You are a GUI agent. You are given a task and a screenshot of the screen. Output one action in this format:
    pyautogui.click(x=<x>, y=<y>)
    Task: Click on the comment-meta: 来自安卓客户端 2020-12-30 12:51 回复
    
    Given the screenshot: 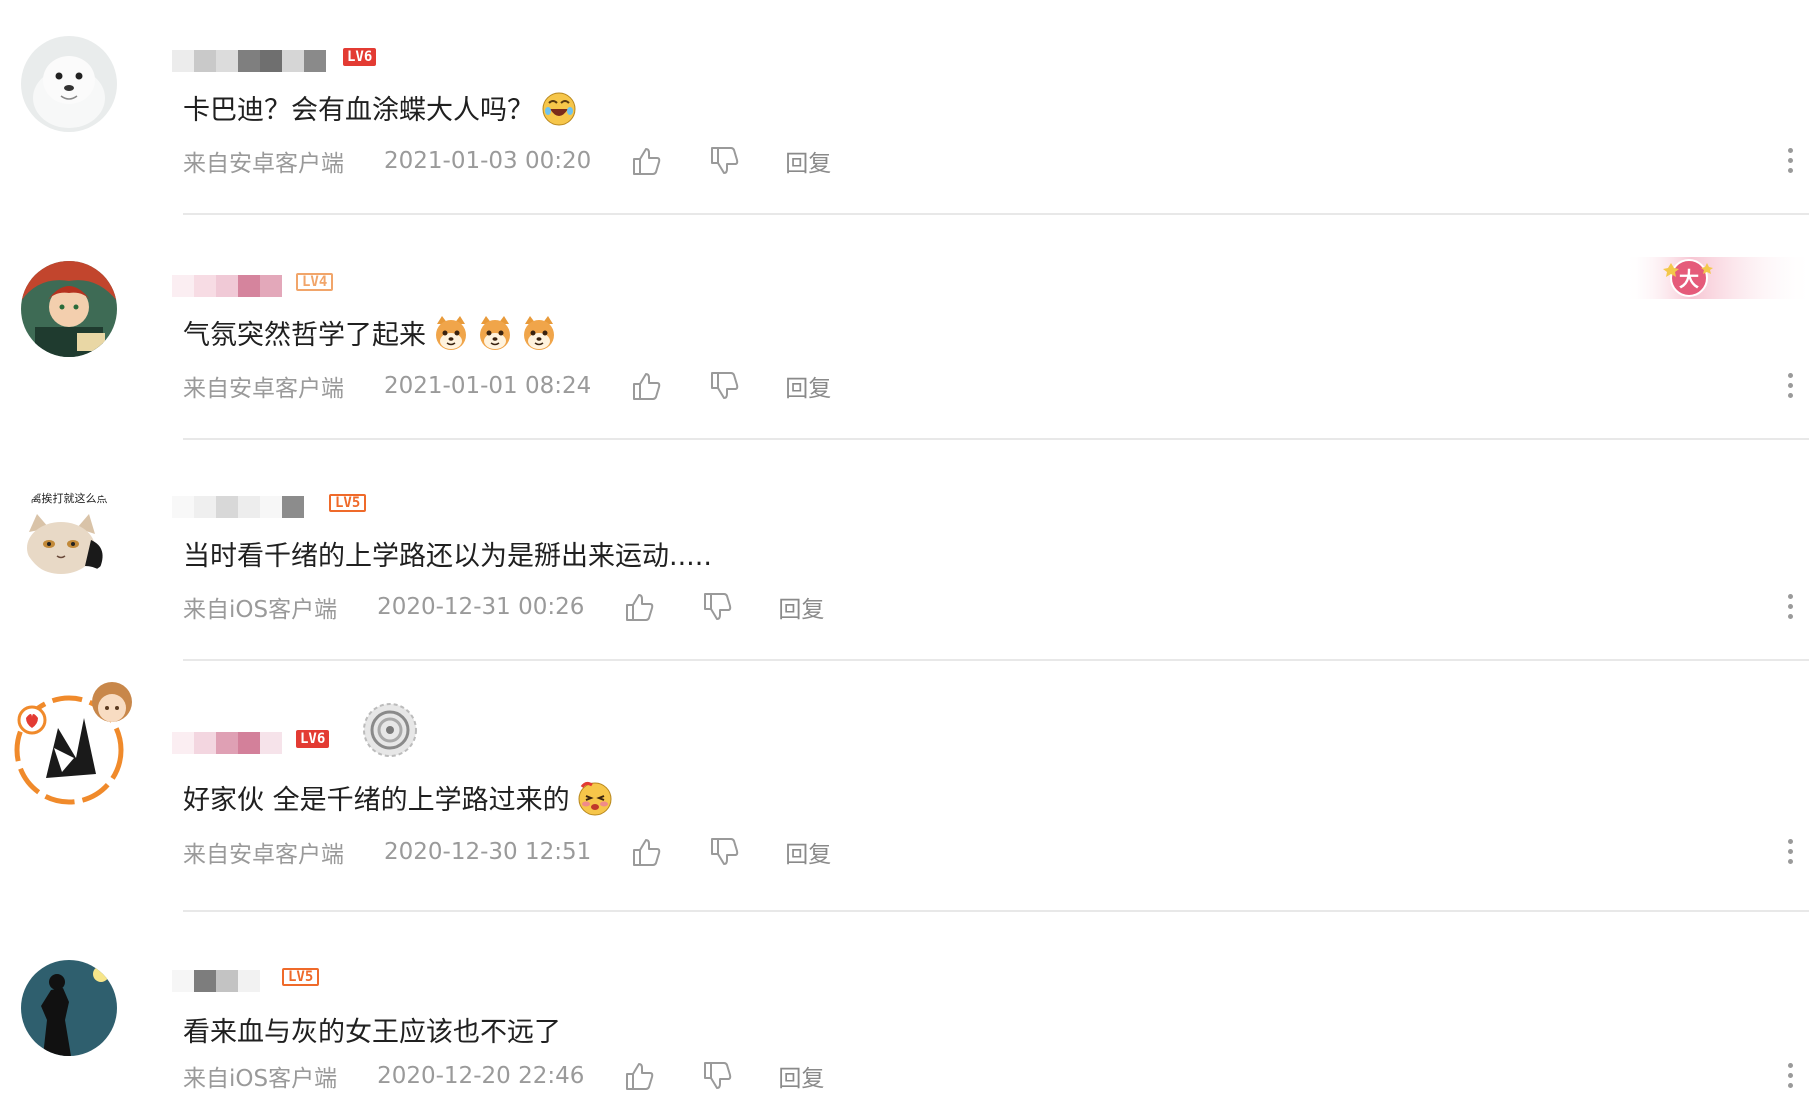 What is the action you would take?
    pyautogui.click(x=507, y=852)
    